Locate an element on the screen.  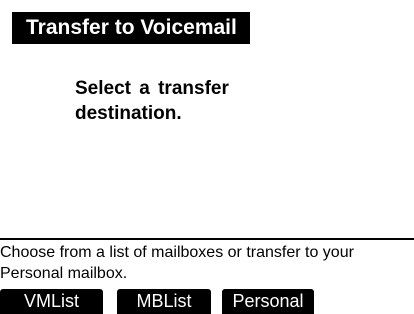
screen-title: Transfer to Voicemail is located at coordinates (131, 28).